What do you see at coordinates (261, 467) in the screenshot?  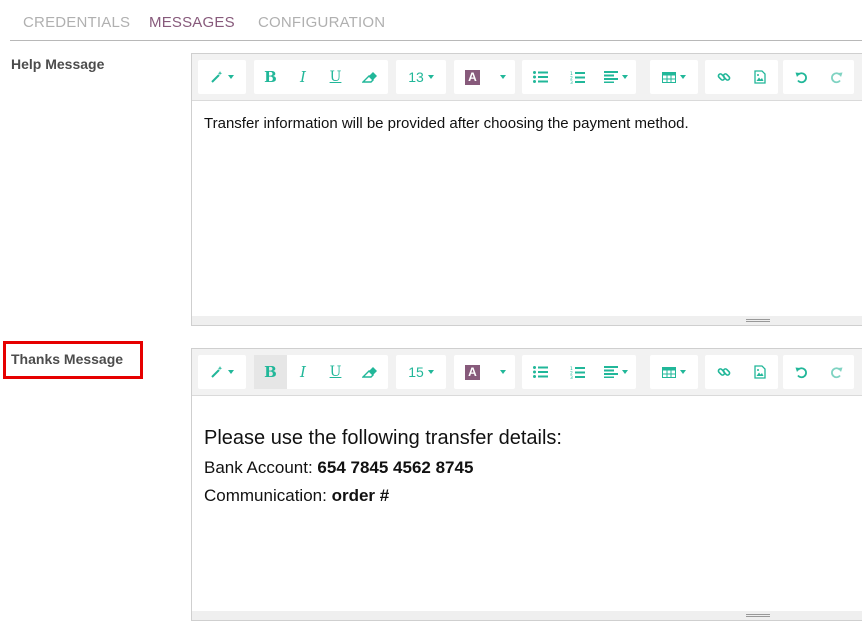 I see `bank-account-label: Bank Account:` at bounding box center [261, 467].